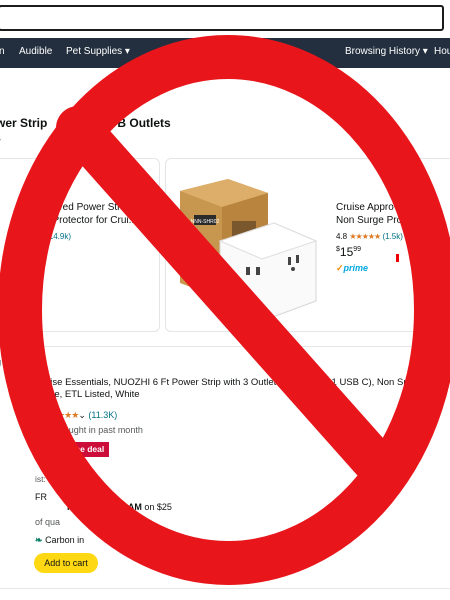 The width and height of the screenshot is (450, 600). What do you see at coordinates (392, 236) in the screenshot?
I see `rating-count: (1.5k)` at bounding box center [392, 236].